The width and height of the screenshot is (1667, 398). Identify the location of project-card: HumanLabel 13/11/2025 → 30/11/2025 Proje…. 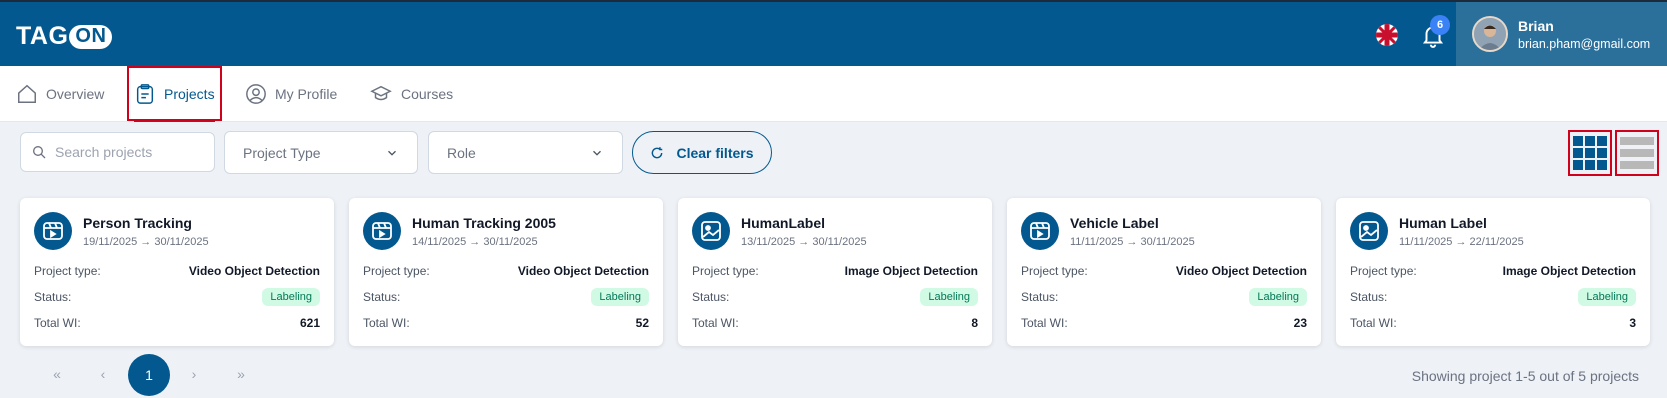
(835, 272).